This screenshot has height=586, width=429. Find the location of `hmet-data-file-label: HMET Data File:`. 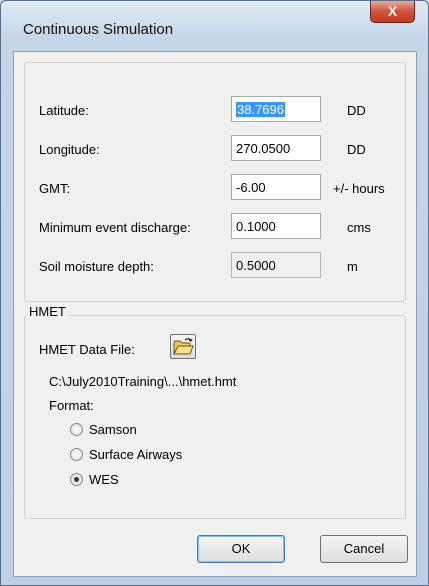

hmet-data-file-label: HMET Data File: is located at coordinates (87, 349).